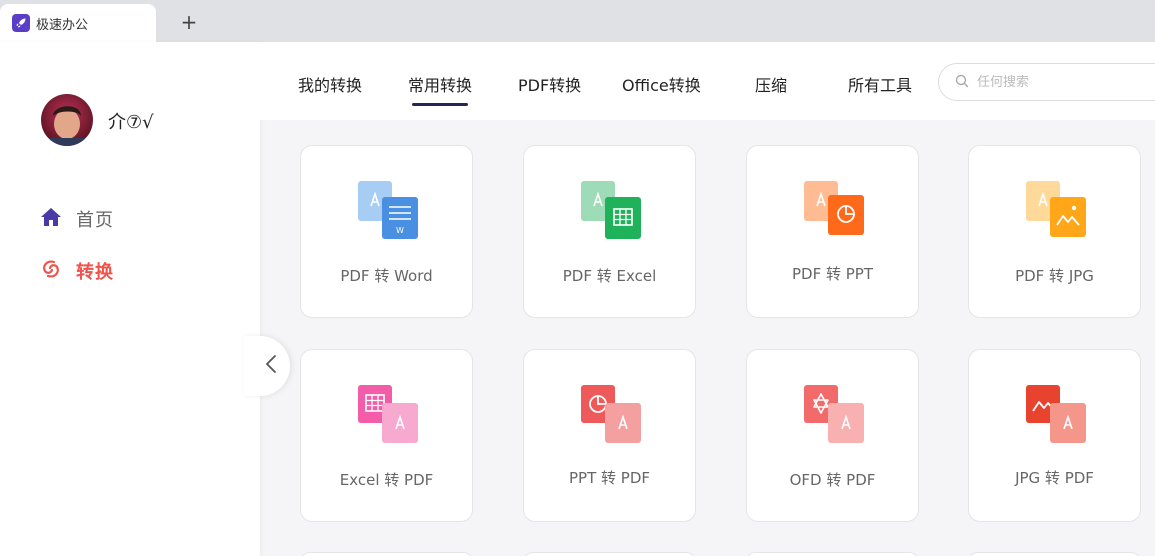 This screenshot has width=1155, height=556. I want to click on sidebar-item-label: 首页, so click(95, 220).